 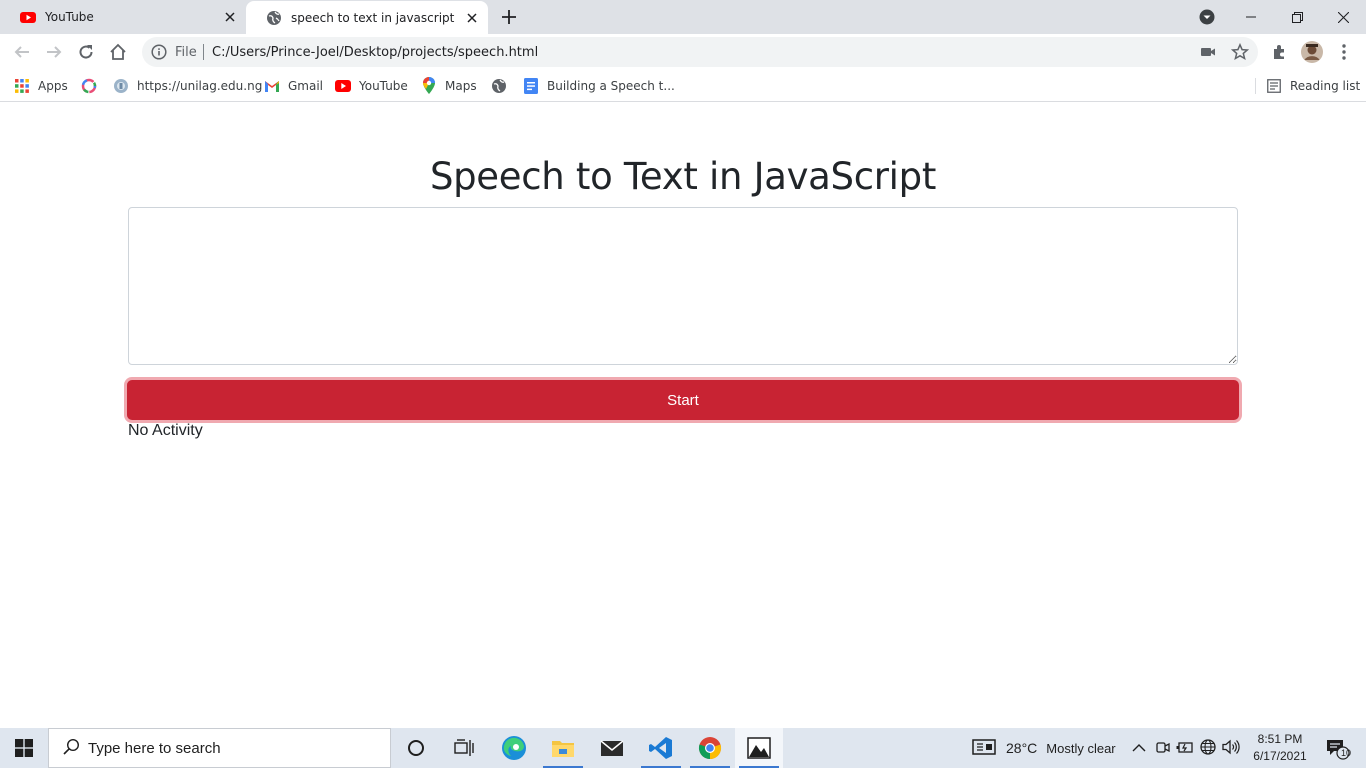 I want to click on camera-icon, so click(x=1208, y=54).